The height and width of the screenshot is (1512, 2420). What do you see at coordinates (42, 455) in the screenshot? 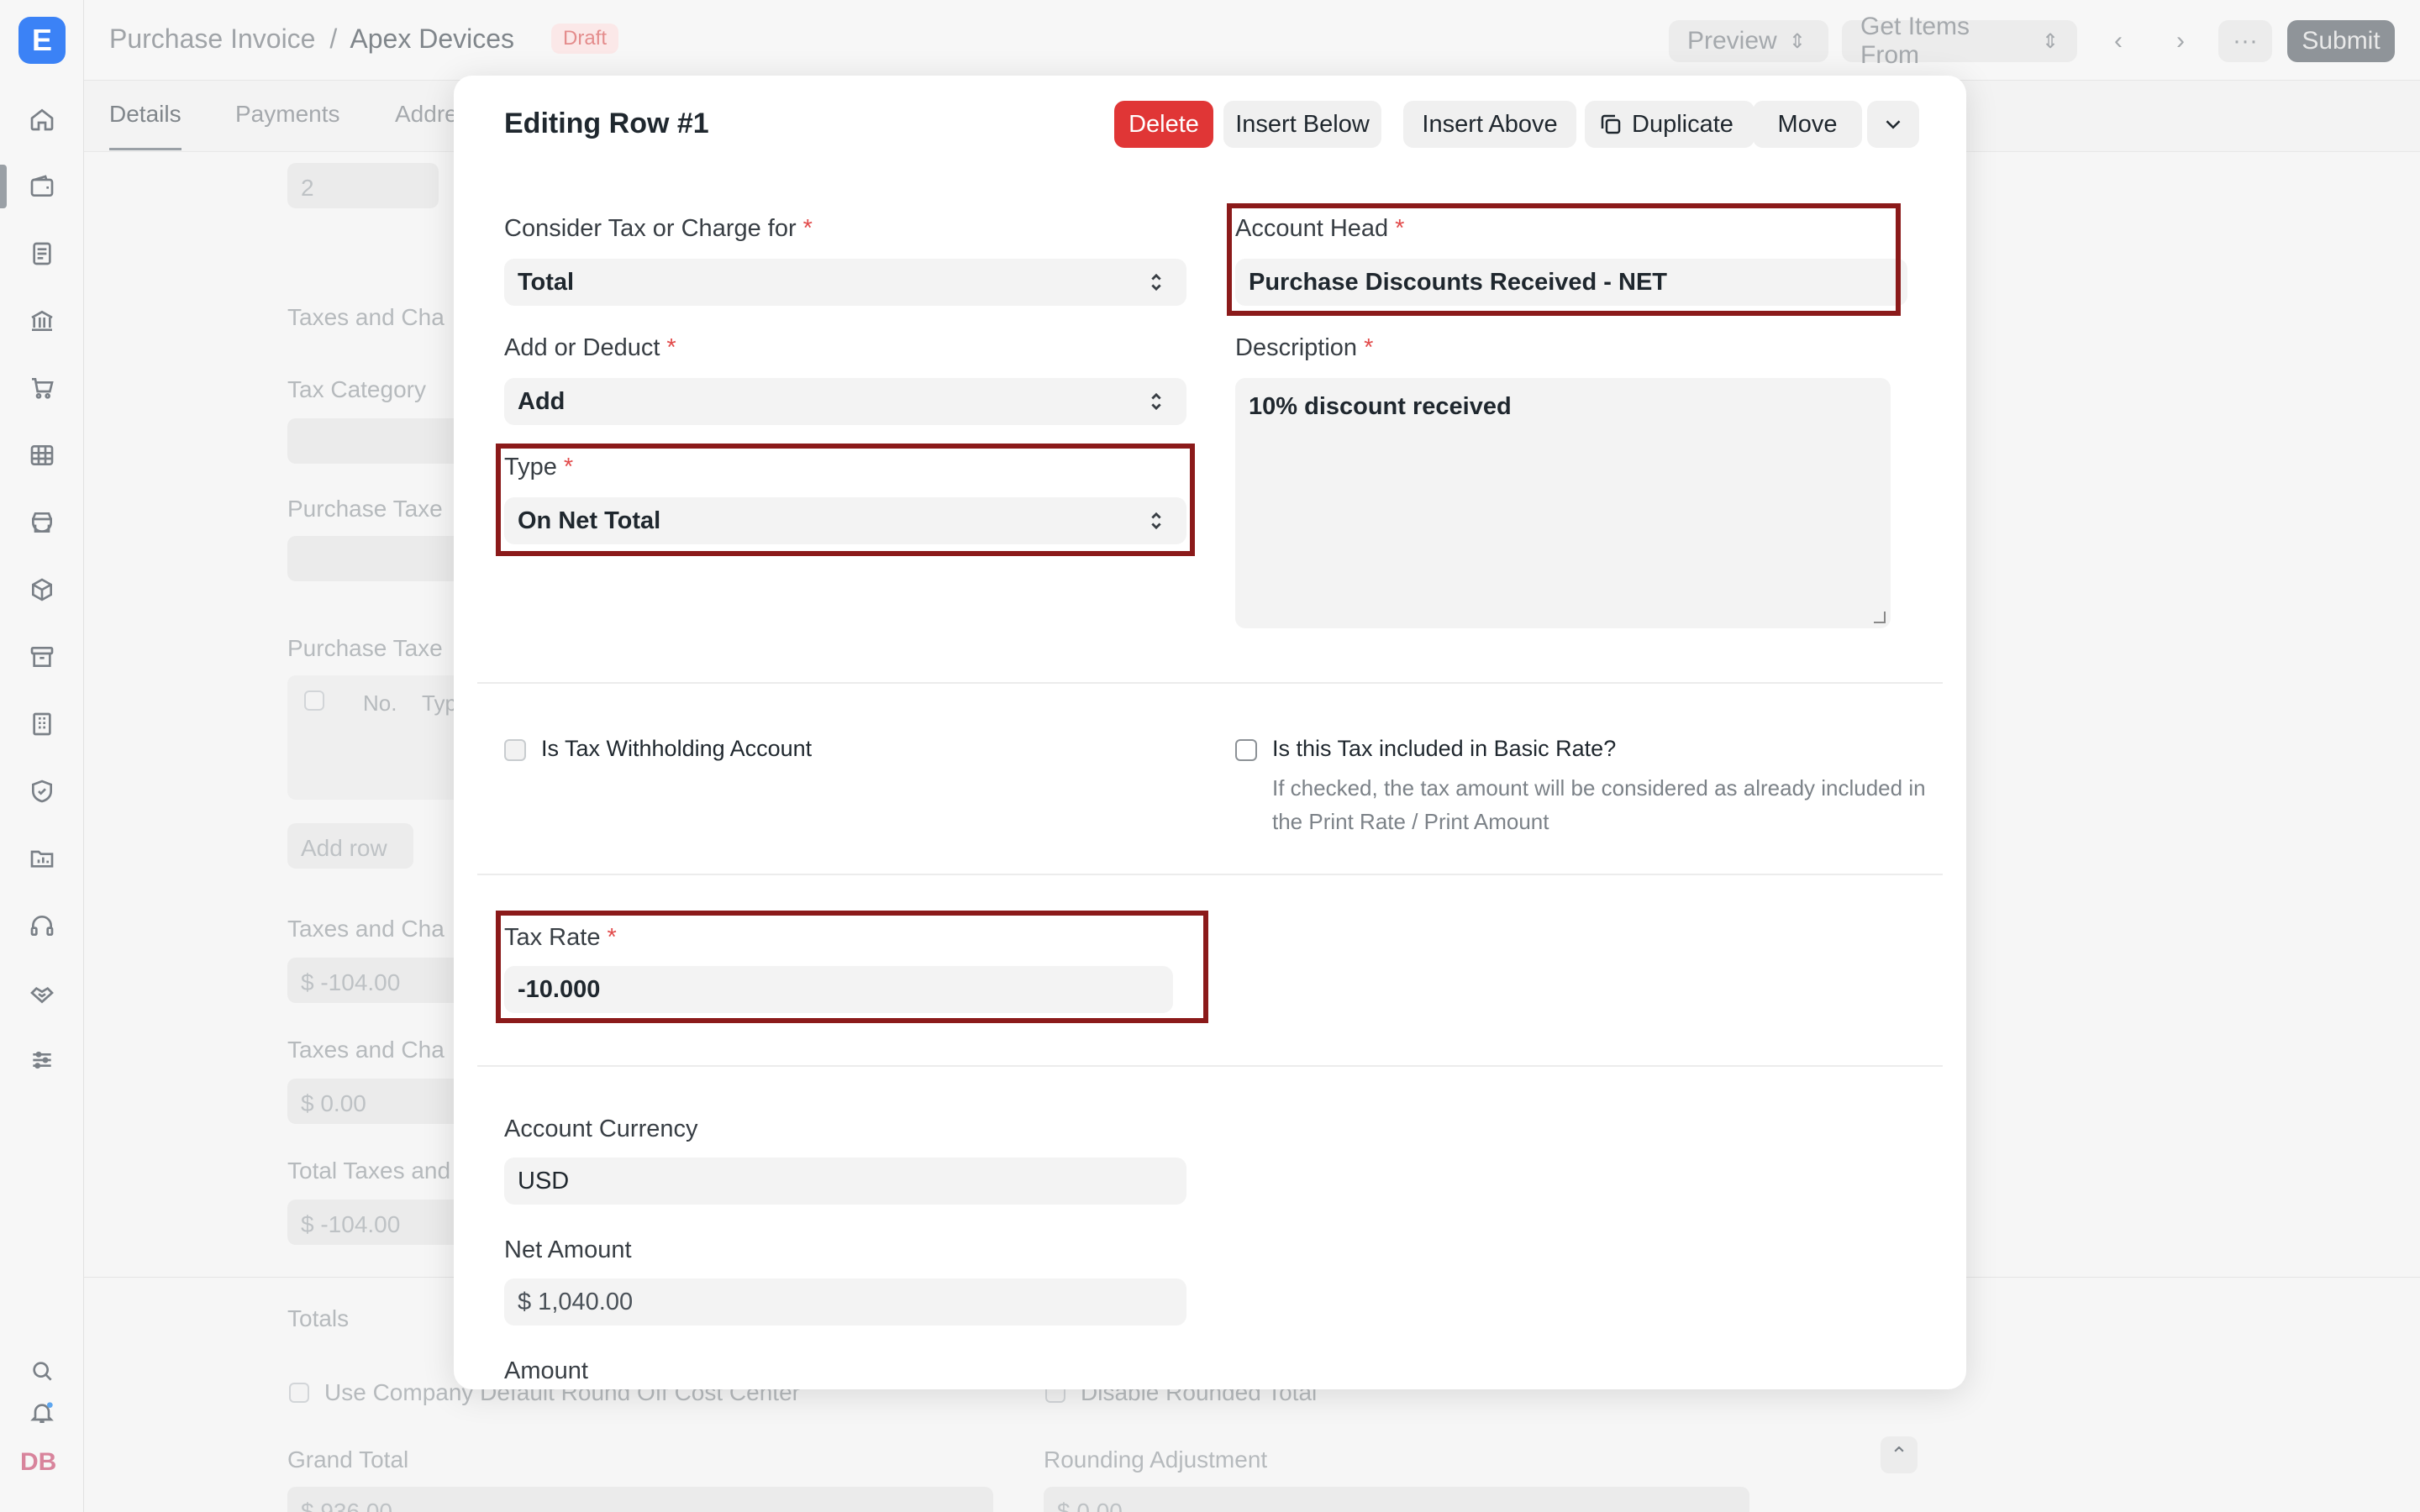
I see `table-icon` at bounding box center [42, 455].